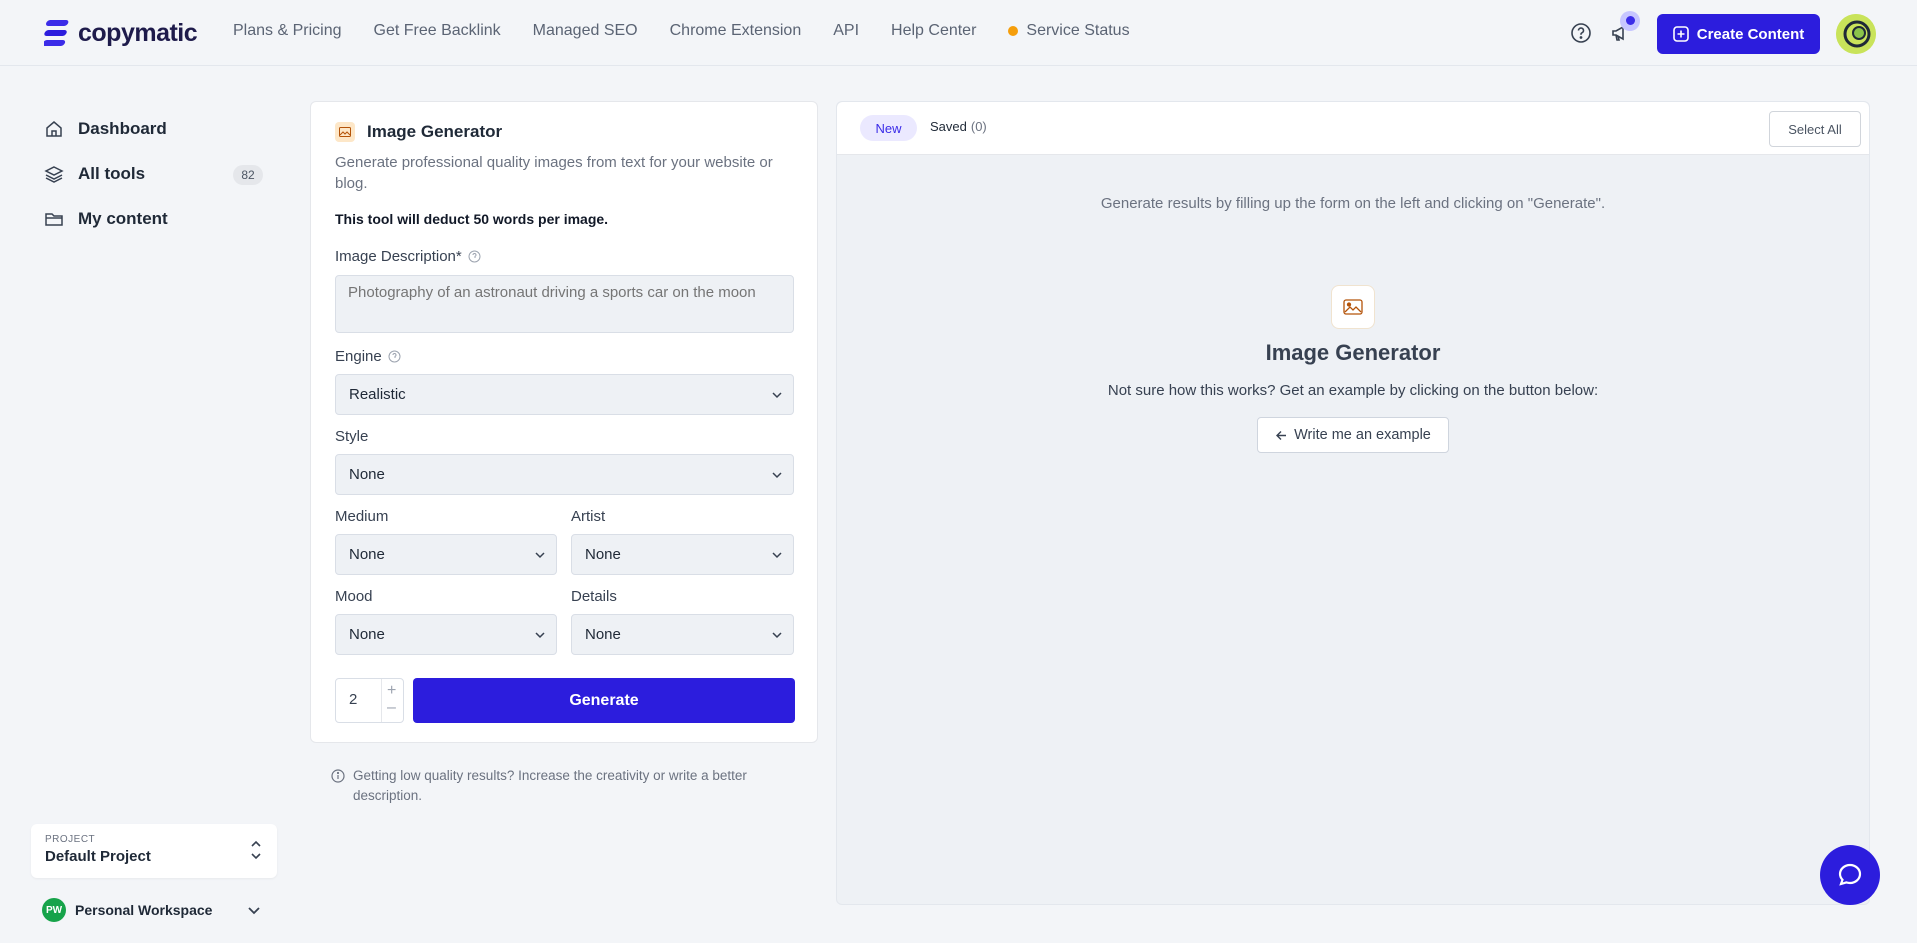  Describe the element at coordinates (353, 699) in the screenshot. I see `quantity-value: 2` at that location.